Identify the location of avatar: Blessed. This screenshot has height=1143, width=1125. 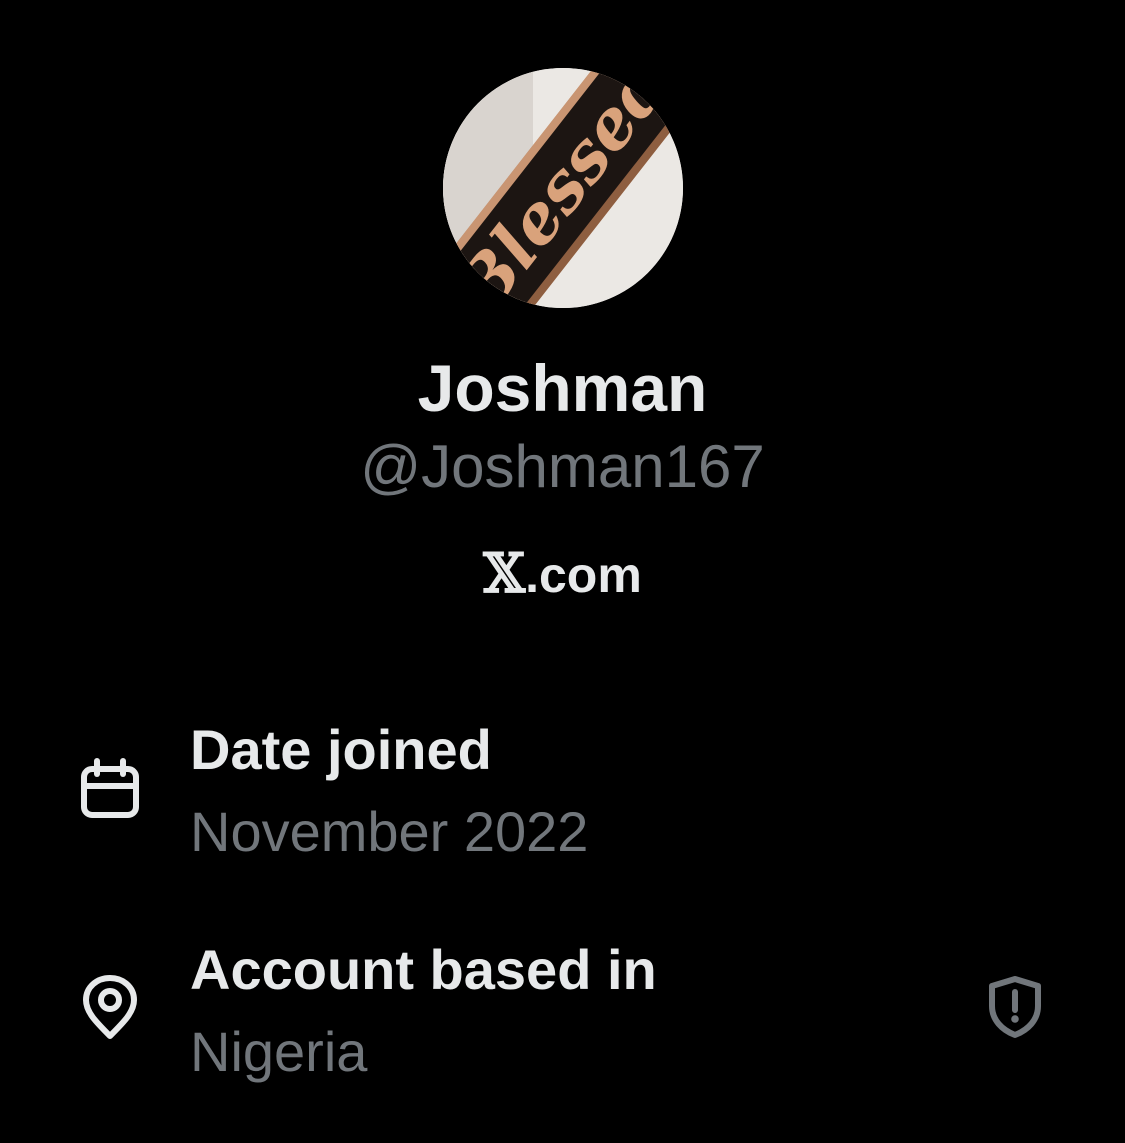
(563, 188).